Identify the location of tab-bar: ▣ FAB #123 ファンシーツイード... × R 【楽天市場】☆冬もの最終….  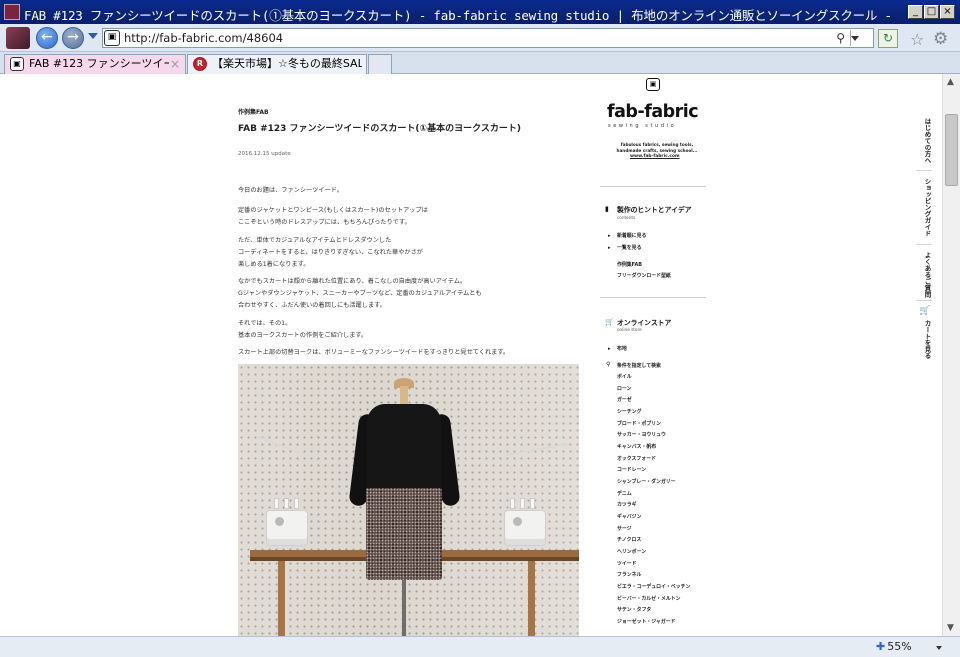
(480, 63).